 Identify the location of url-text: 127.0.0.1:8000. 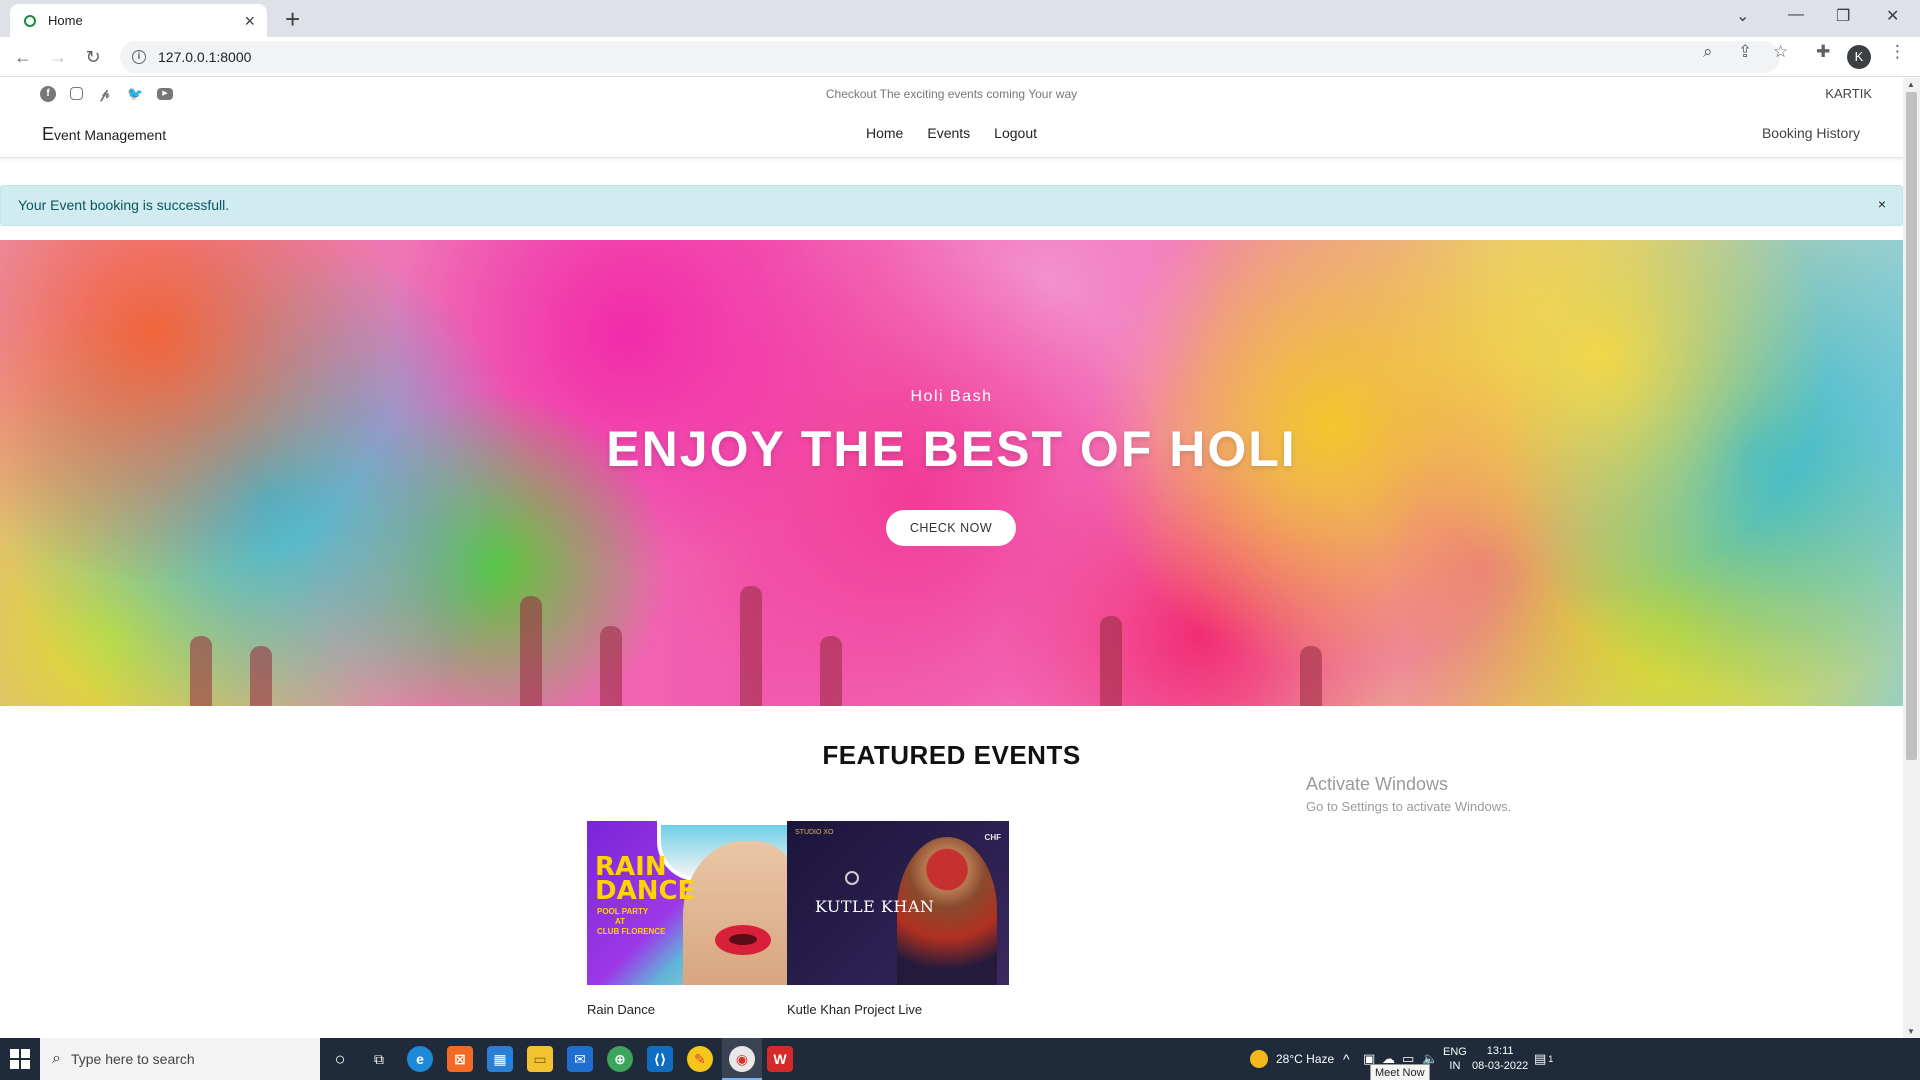
(205, 57).